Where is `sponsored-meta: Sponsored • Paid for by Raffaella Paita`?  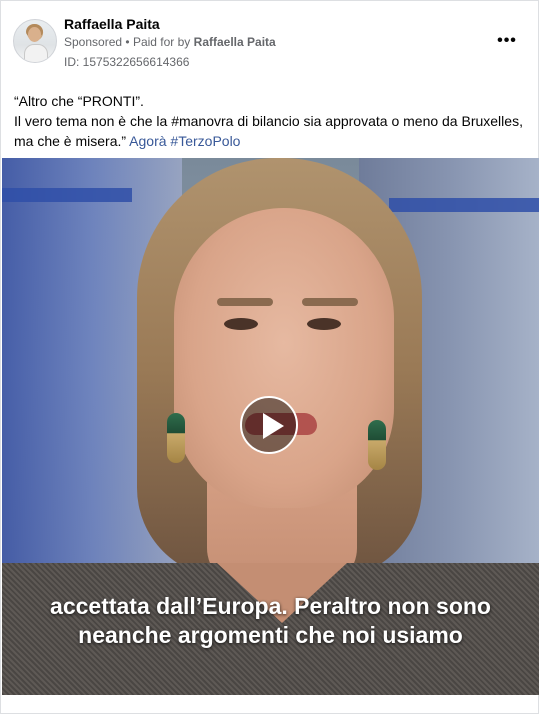
sponsored-meta: Sponsored • Paid for by Raffaella Paita is located at coordinates (170, 42).